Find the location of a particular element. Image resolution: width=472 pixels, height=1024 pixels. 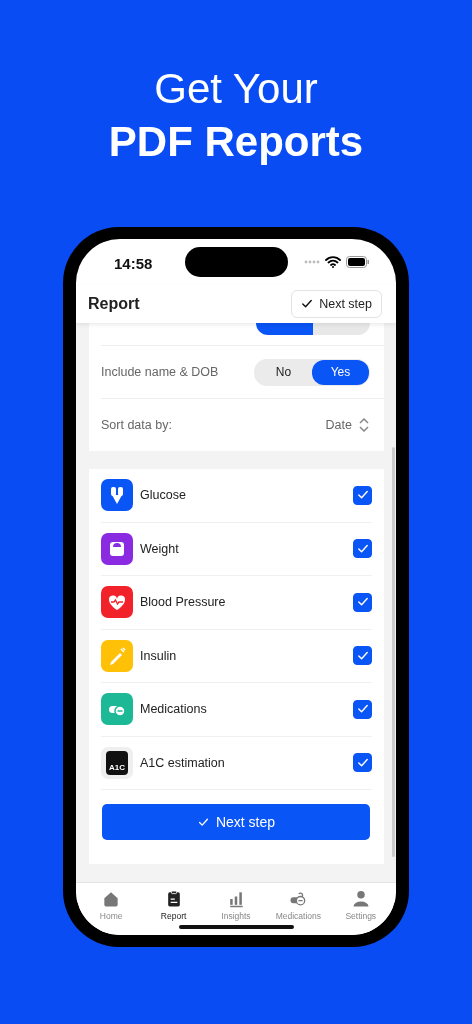

list-item: Medications is located at coordinates (236, 710).